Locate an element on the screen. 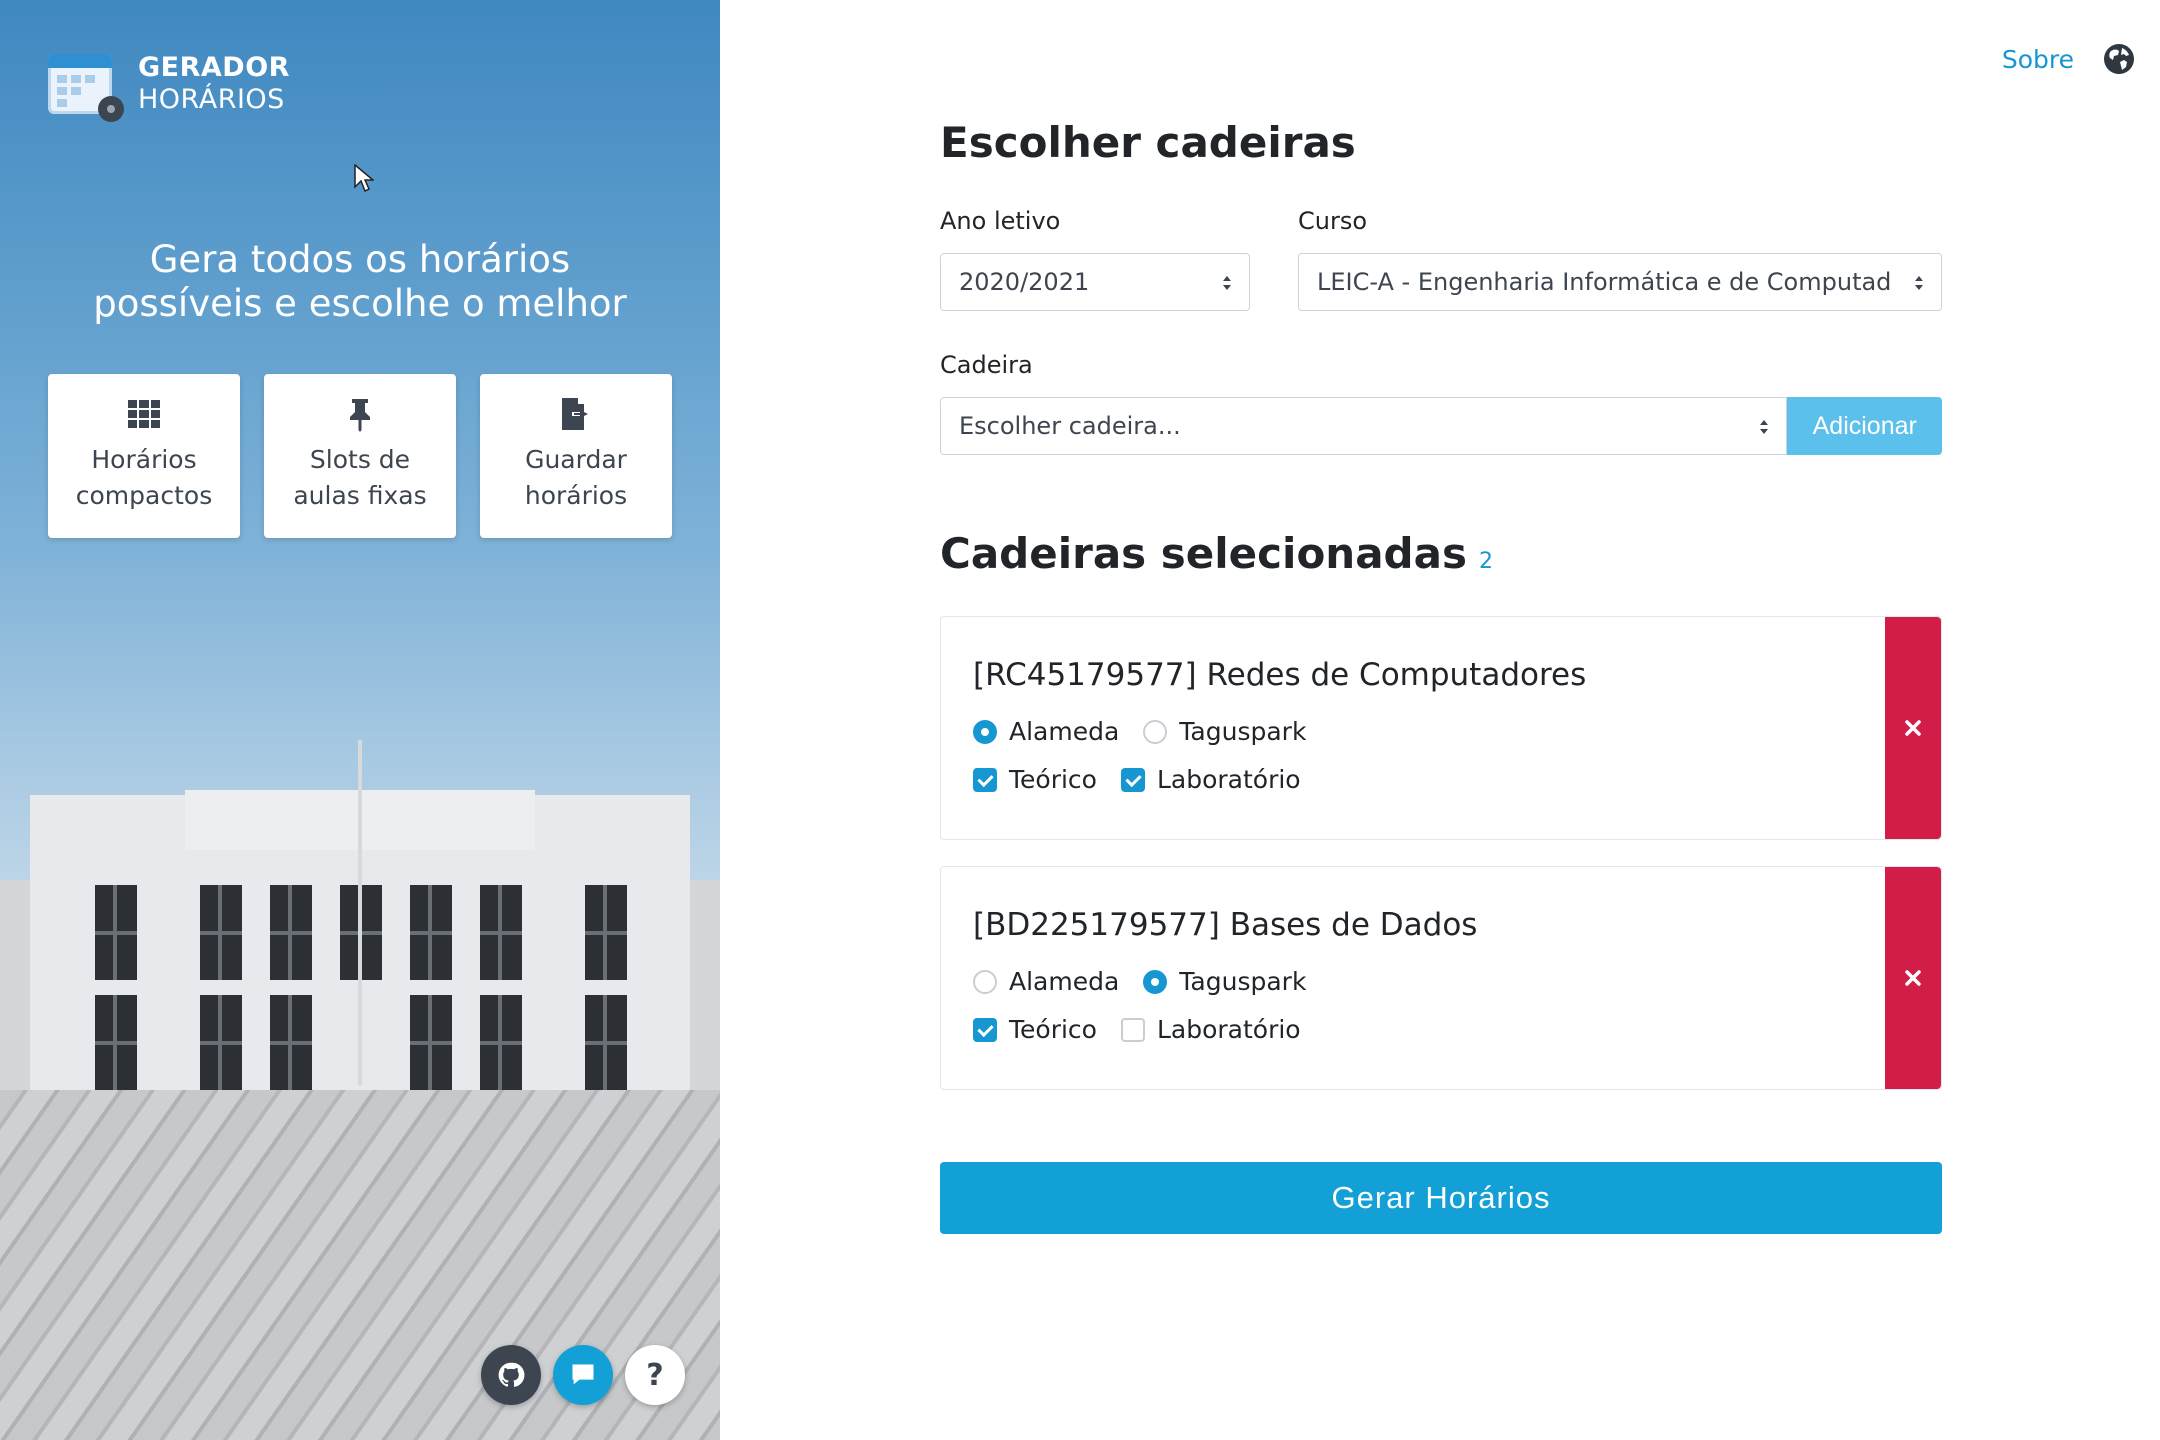 This screenshot has height=1440, width=2160. feature-label: Slots de aulas fixas is located at coordinates (360, 477).